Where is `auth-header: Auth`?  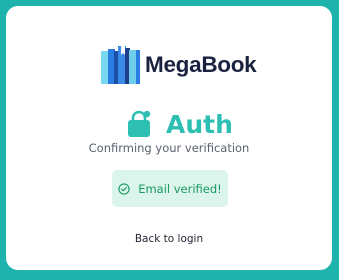 auth-header: Auth is located at coordinates (179, 124).